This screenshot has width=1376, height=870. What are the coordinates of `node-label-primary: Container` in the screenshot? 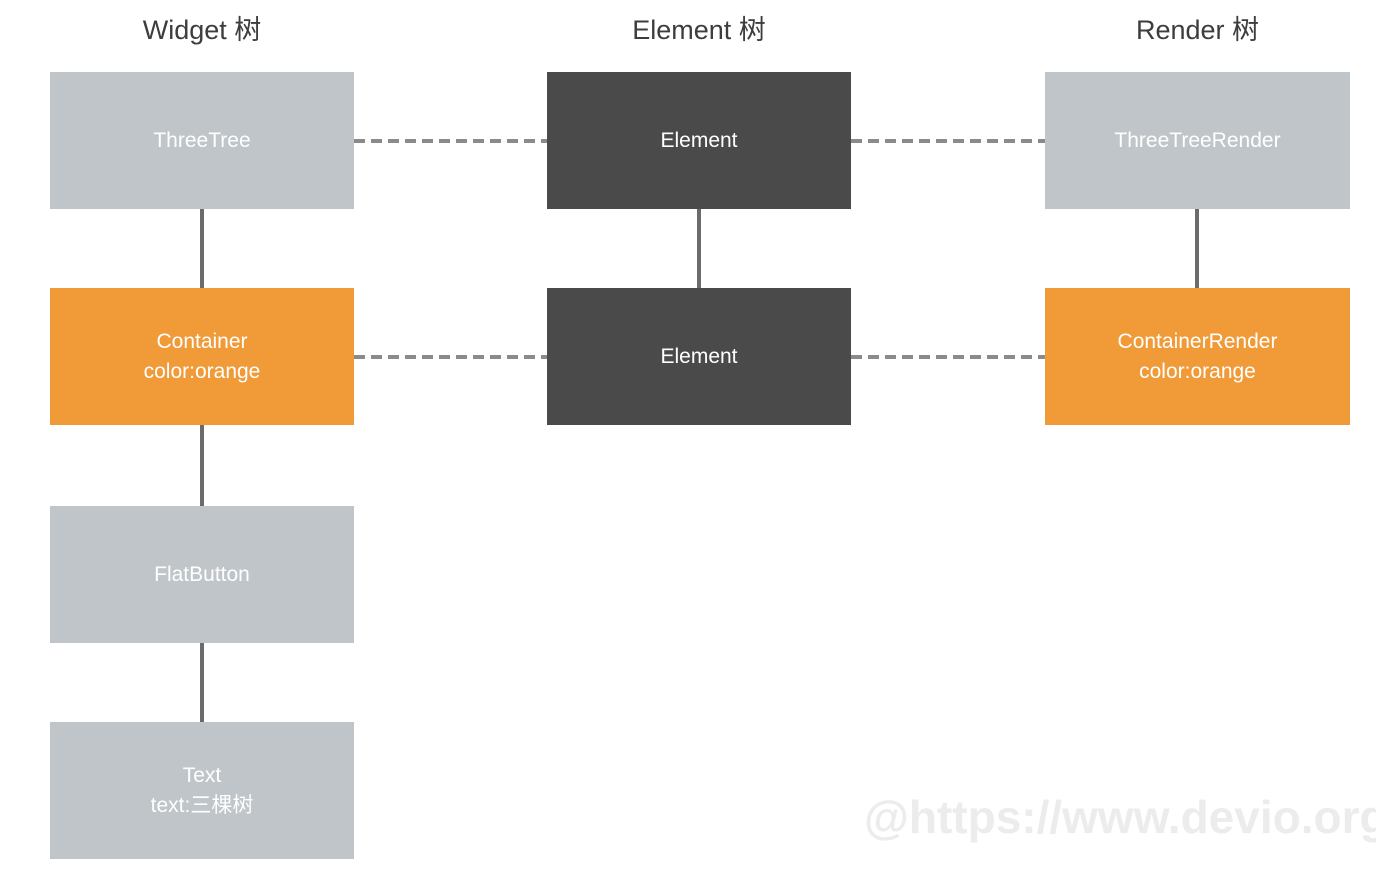 It's located at (202, 341).